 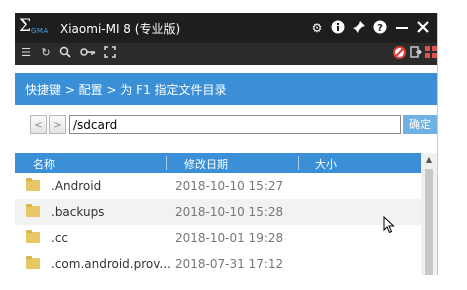 What do you see at coordinates (429, 222) in the screenshot?
I see `scrollbar-thumb` at bounding box center [429, 222].